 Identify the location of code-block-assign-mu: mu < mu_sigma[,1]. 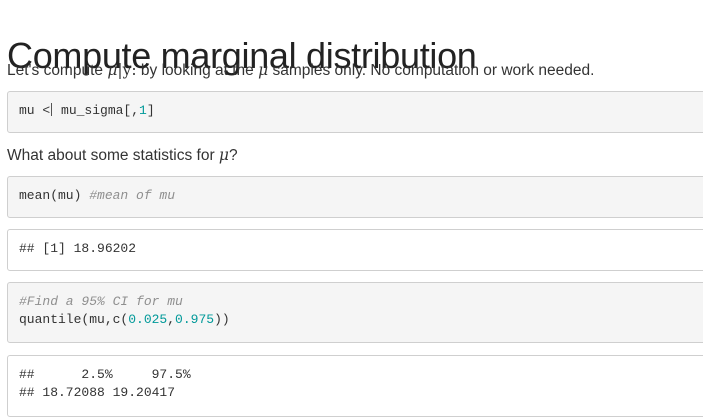
(355, 112).